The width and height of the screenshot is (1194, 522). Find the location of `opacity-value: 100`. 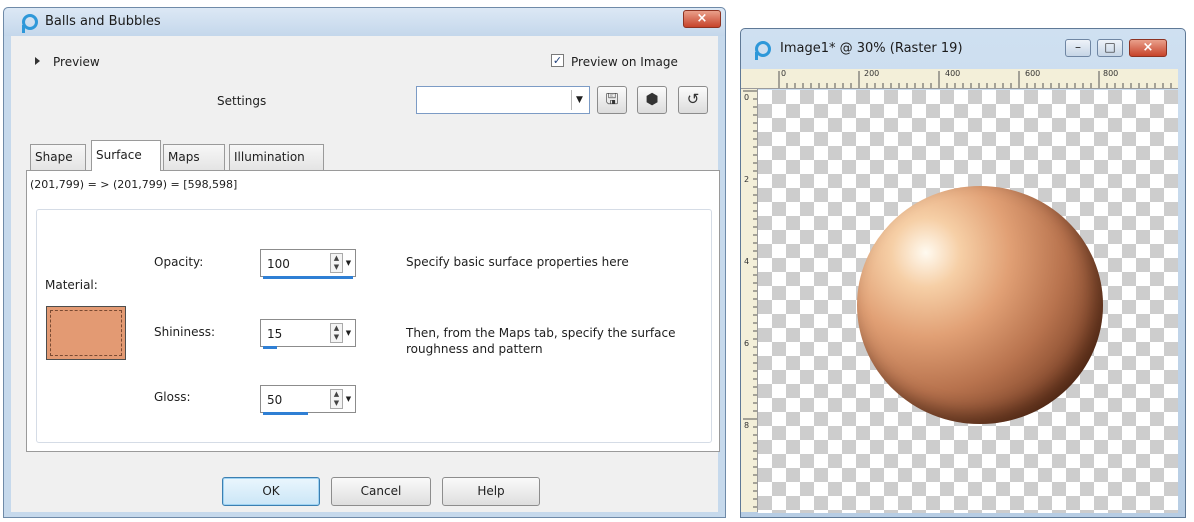

opacity-value: 100 is located at coordinates (278, 264).